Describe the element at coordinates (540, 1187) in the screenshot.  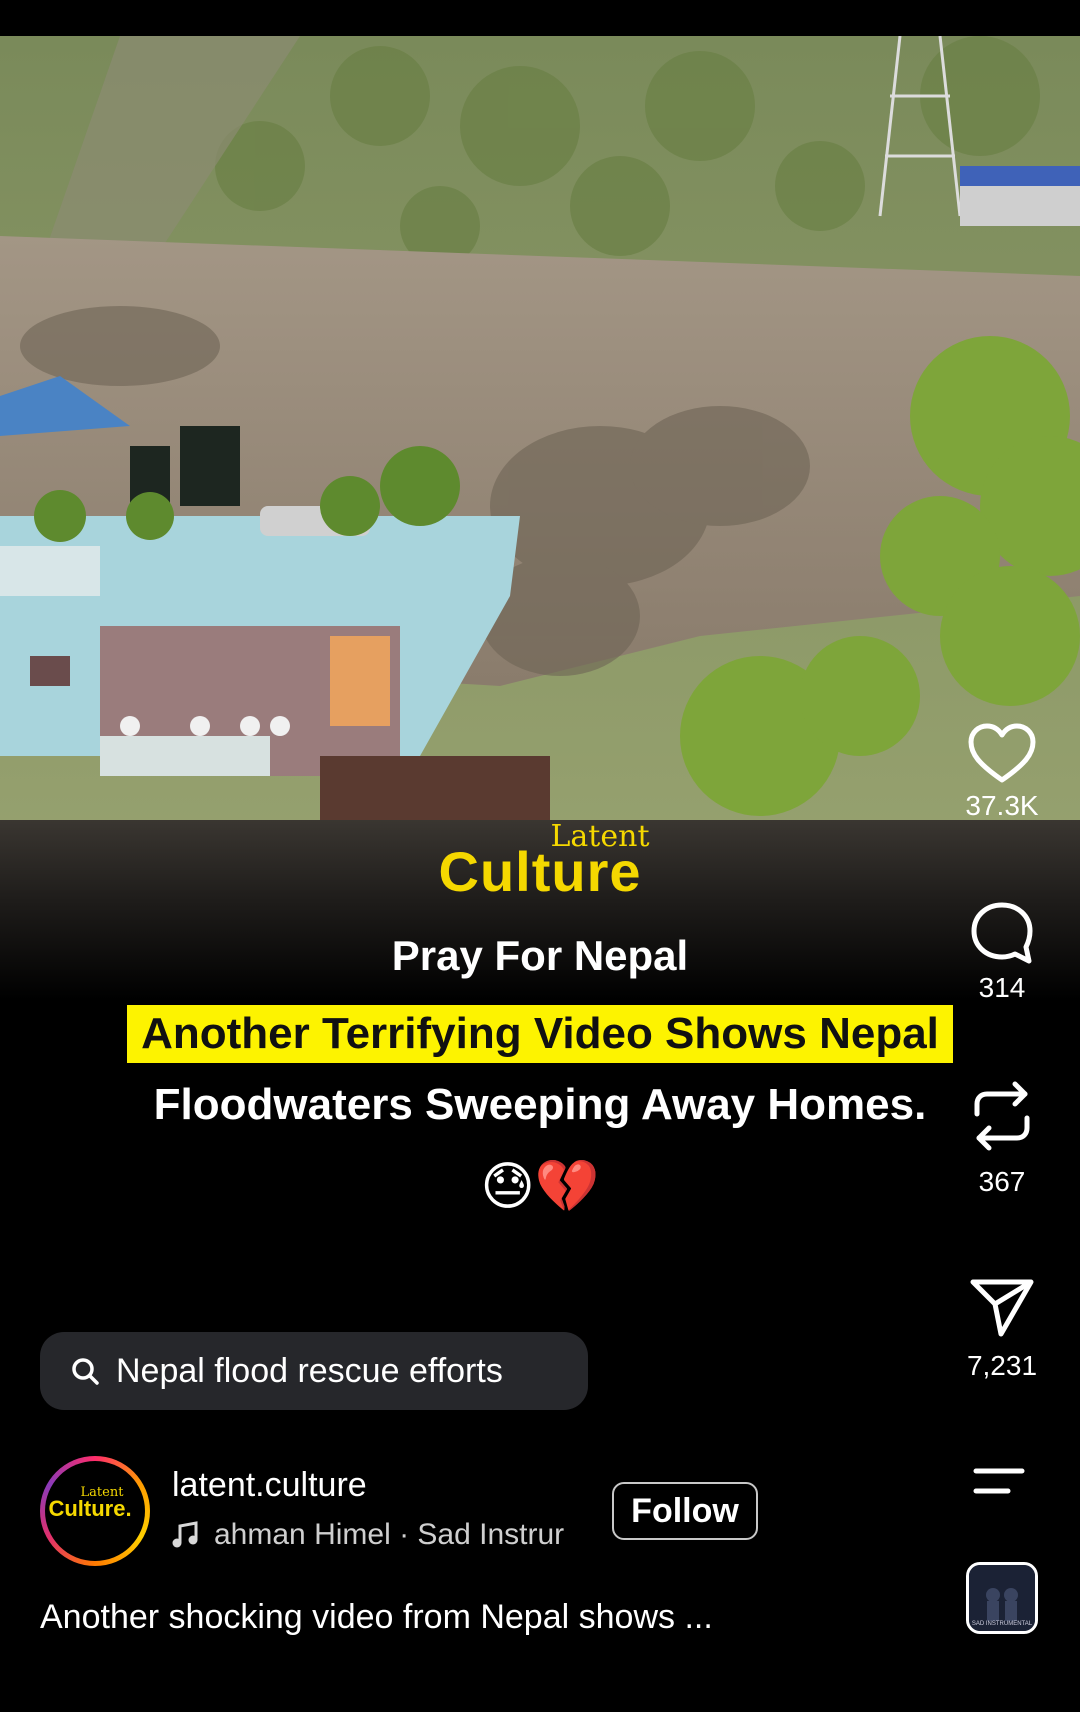
I see `headline-emojis: 😓💔` at that location.